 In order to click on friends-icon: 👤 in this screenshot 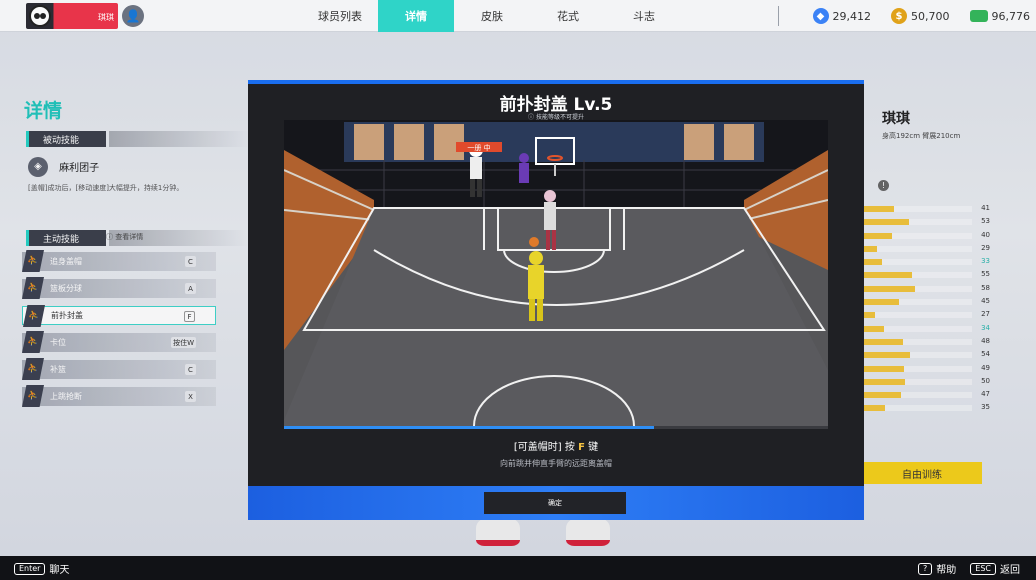, I will do `click(133, 16)`.